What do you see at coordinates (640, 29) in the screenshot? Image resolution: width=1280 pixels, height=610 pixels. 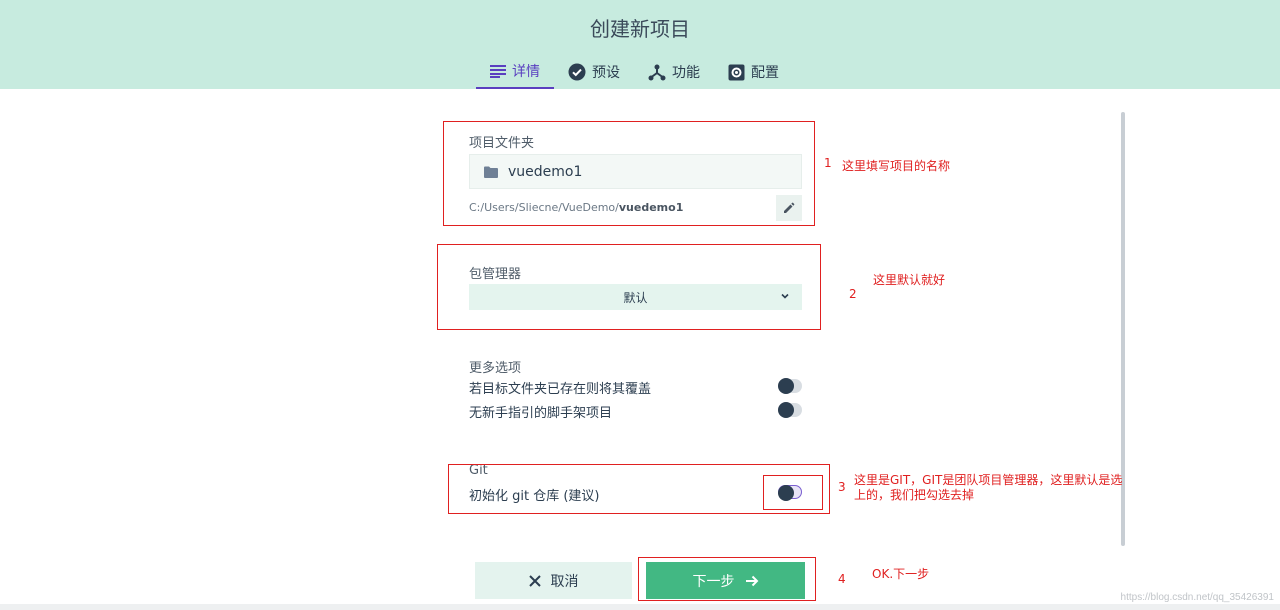 I see `page-title: 创建新项目` at bounding box center [640, 29].